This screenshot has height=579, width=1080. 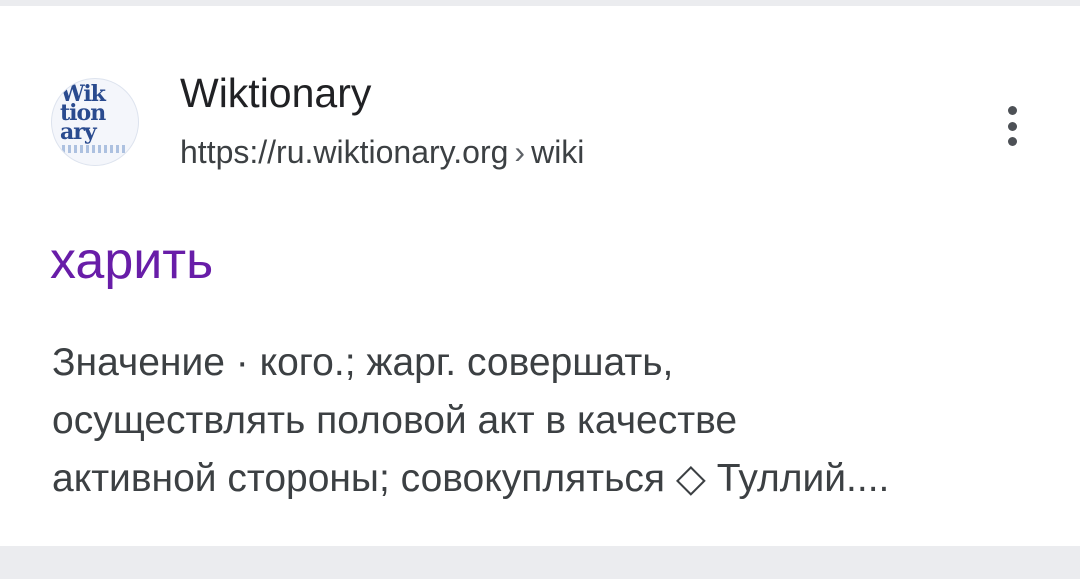 What do you see at coordinates (558, 152) in the screenshot?
I see `breadcrumb-path: wiki` at bounding box center [558, 152].